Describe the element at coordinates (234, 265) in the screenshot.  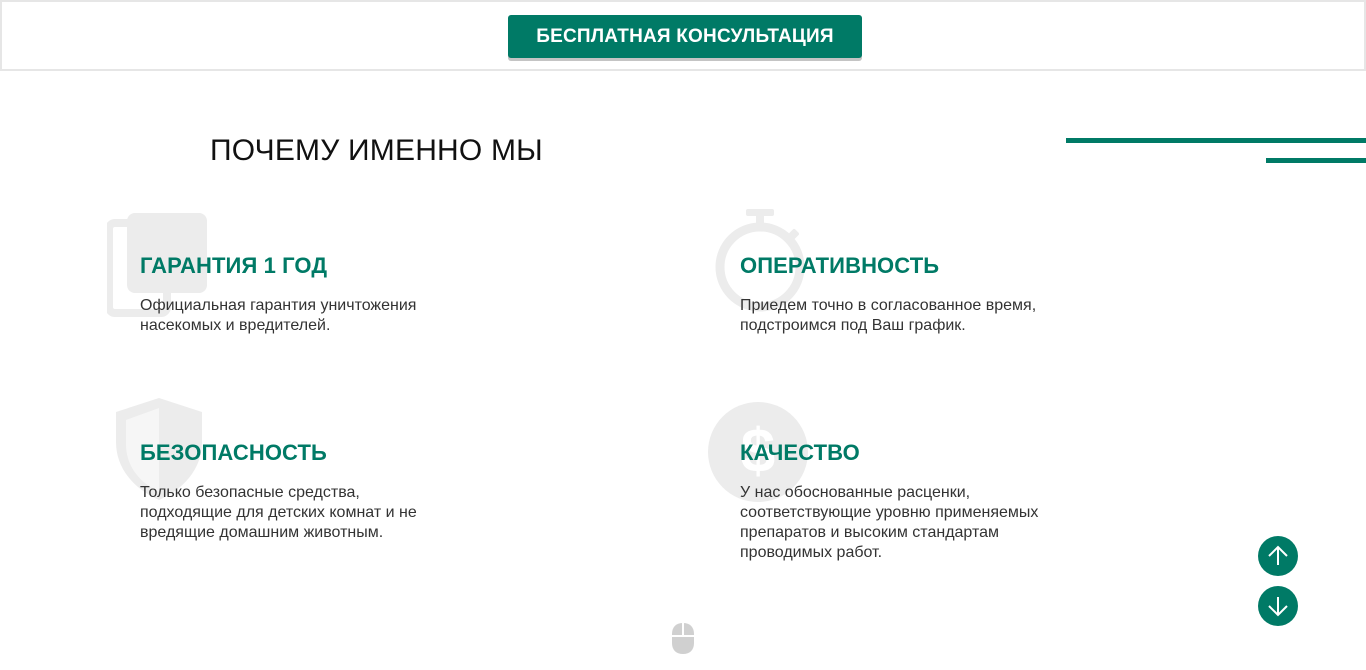
I see `feature-title: ГАРАНТИЯ 1 ГОД` at that location.